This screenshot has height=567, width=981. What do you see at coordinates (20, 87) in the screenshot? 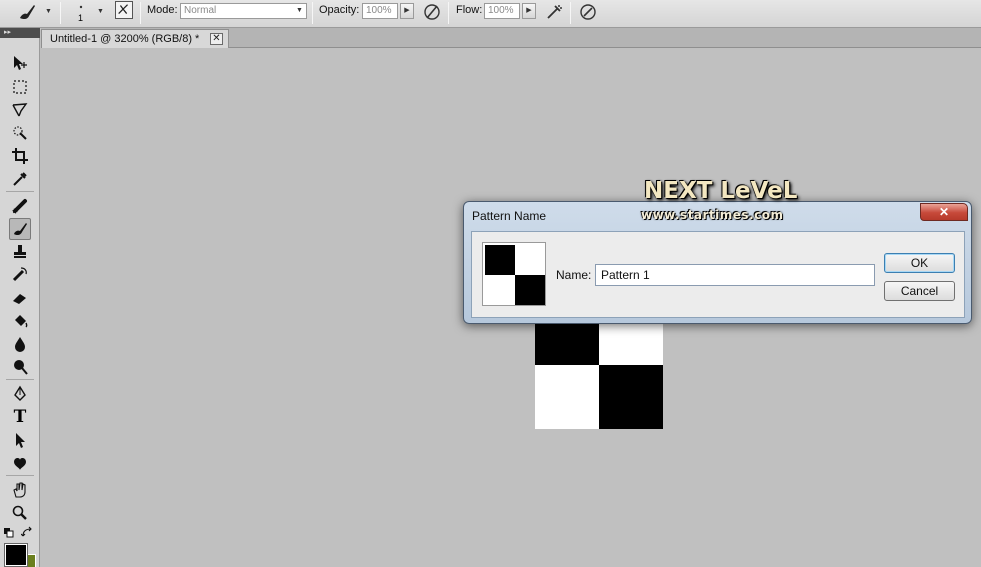
I see `marquee-tool-icon` at bounding box center [20, 87].